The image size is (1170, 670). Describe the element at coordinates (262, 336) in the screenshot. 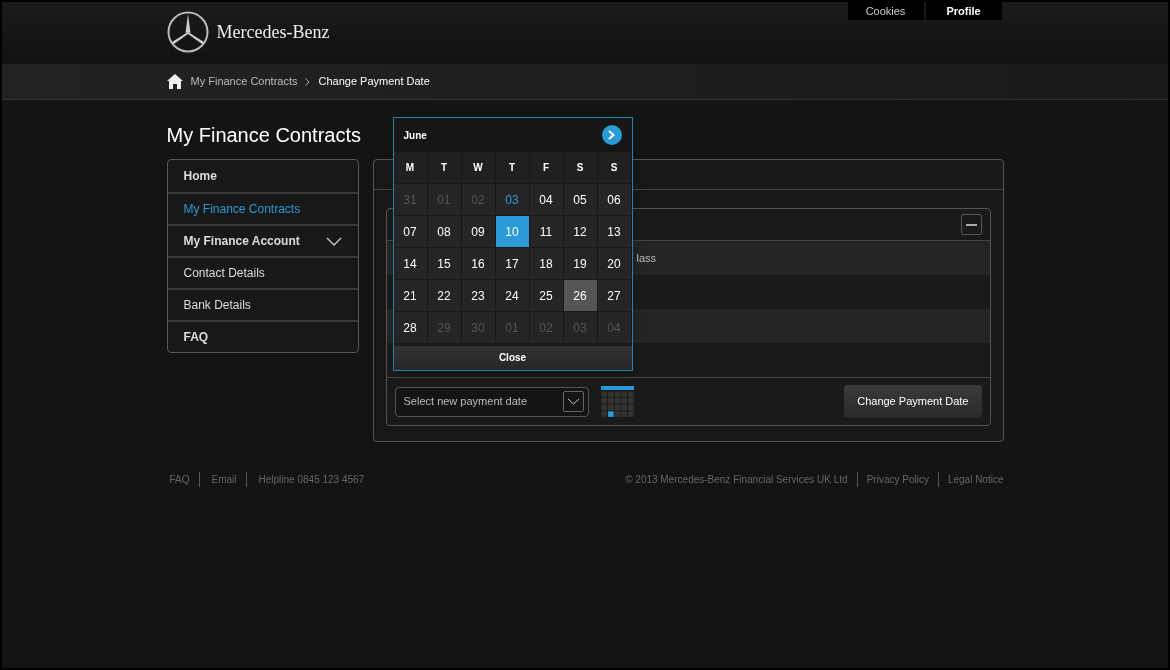

I see `sidebar-item: FAQ` at that location.